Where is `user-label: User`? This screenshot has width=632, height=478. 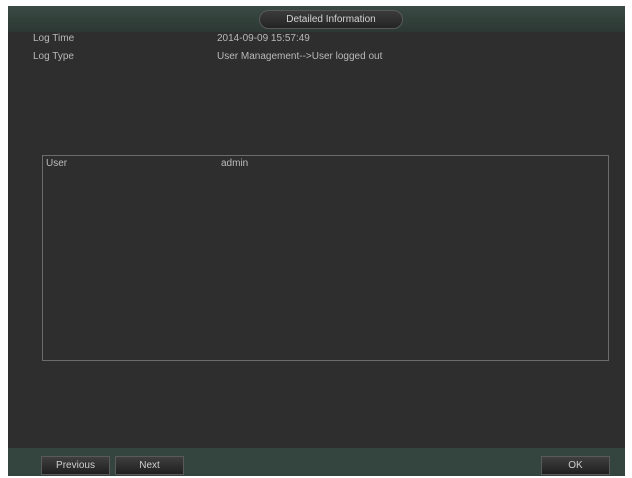
user-label: User is located at coordinates (57, 163).